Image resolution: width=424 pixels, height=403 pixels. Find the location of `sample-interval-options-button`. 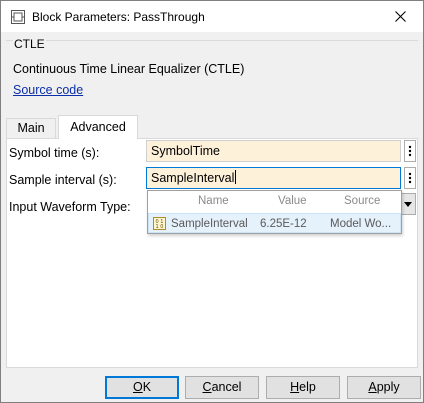

sample-interval-options-button is located at coordinates (410, 178).